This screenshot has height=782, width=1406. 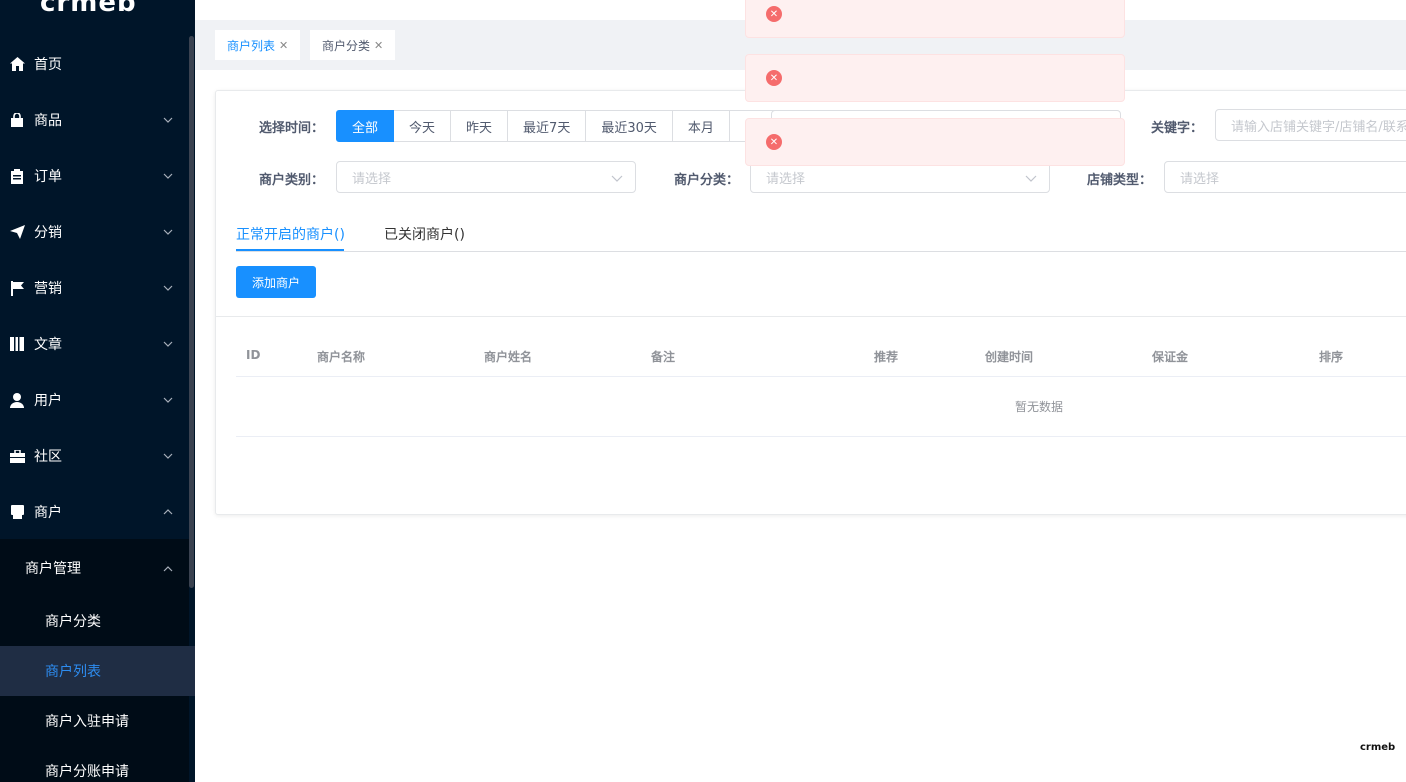 What do you see at coordinates (48, 177) in the screenshot?
I see `sidebar-item-label: 订单` at bounding box center [48, 177].